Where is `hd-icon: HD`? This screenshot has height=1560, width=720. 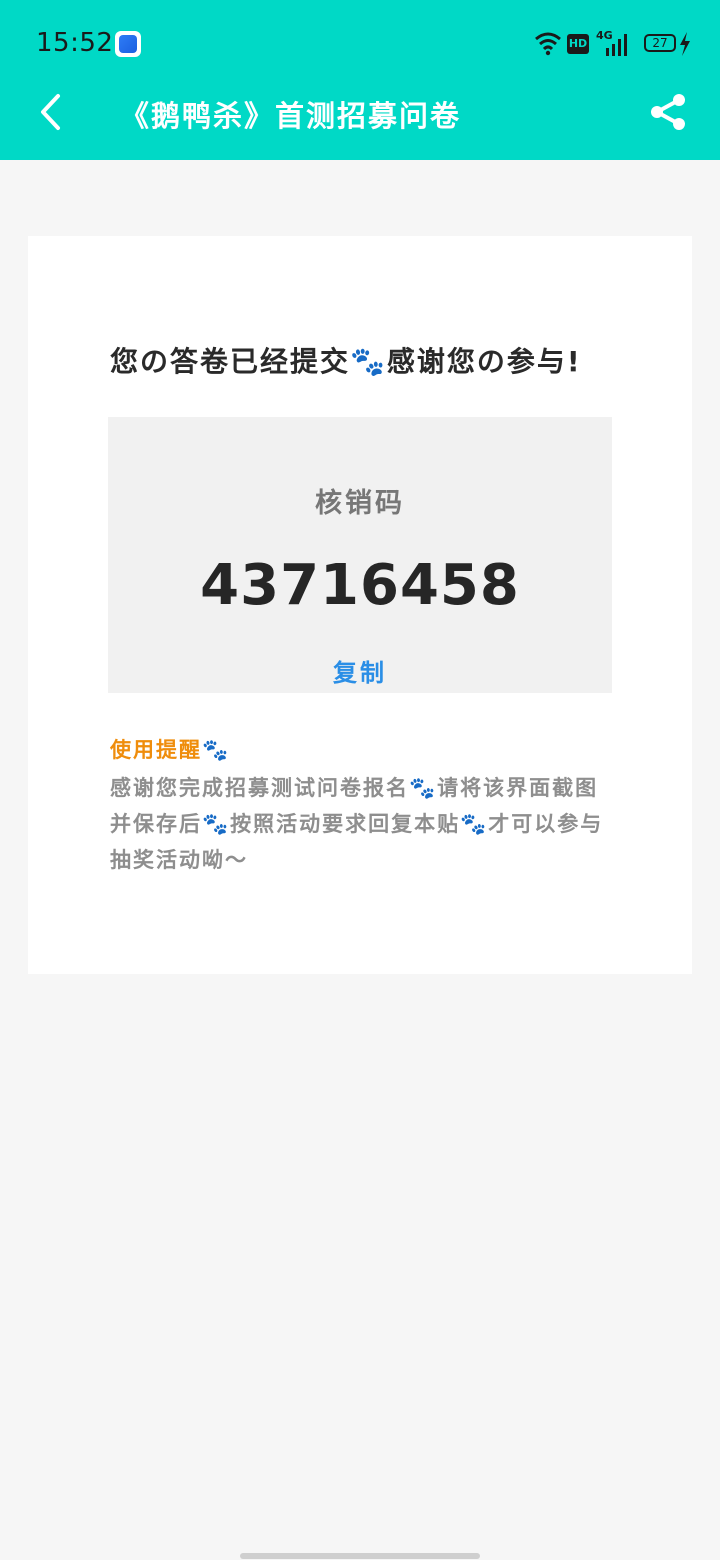 hd-icon: HD is located at coordinates (578, 44).